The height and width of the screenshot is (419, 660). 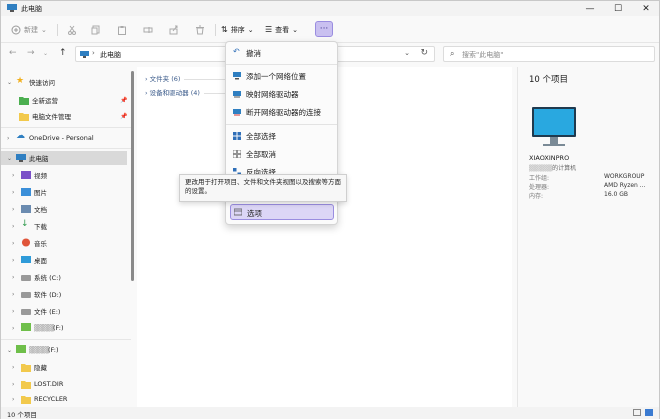 What do you see at coordinates (64, 192) in the screenshot?
I see `sidebar-item-pictures: › 图片` at bounding box center [64, 192].